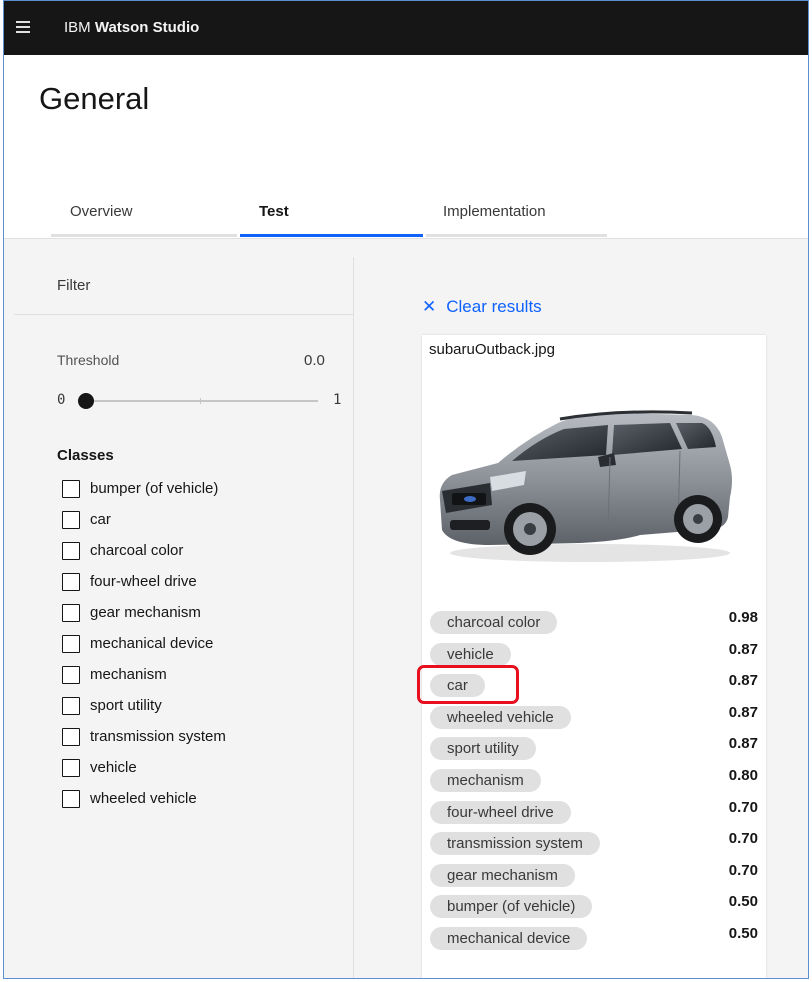  Describe the element at coordinates (274, 211) in the screenshot. I see `tab-label: Test` at that location.